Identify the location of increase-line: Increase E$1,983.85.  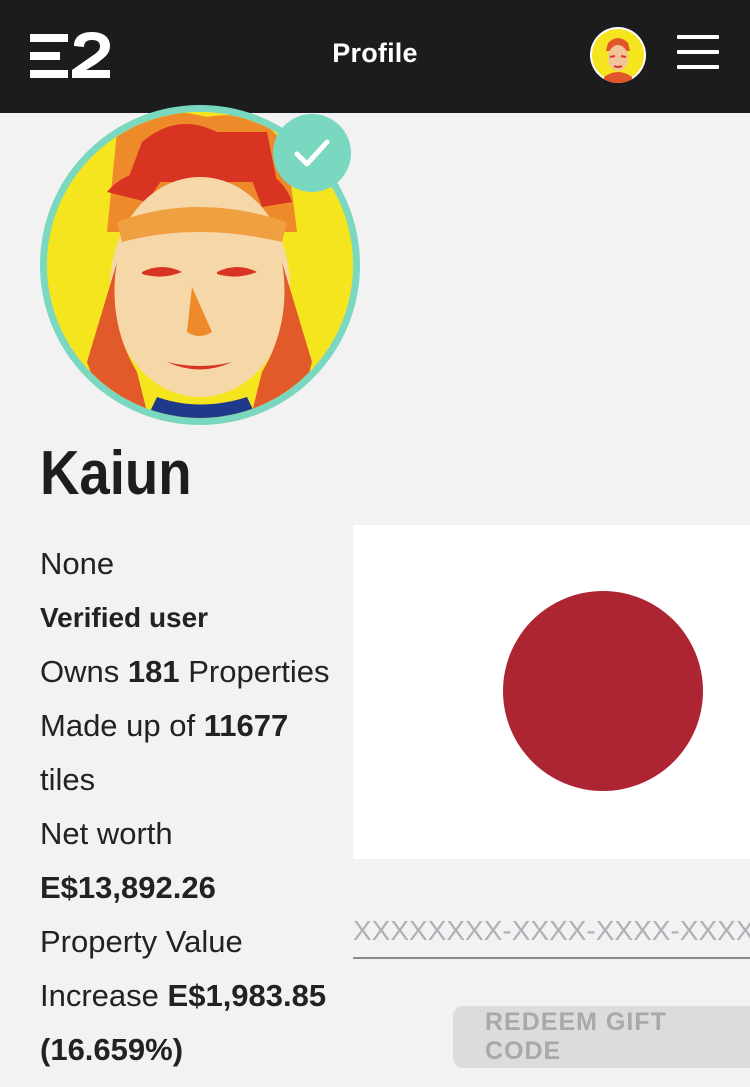
(195, 996).